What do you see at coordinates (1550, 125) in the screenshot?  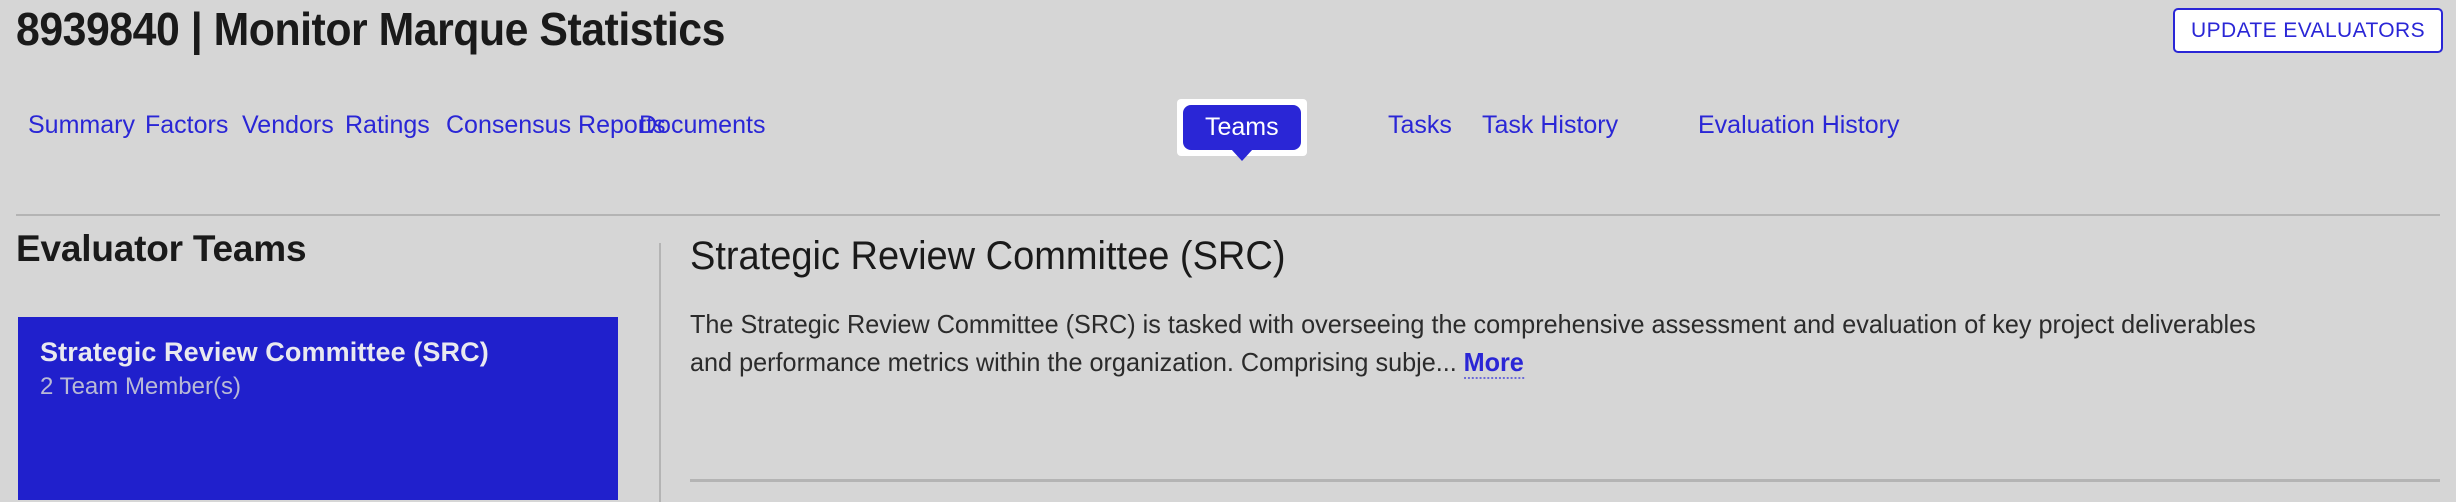 I see `tab-task-history: Task History` at bounding box center [1550, 125].